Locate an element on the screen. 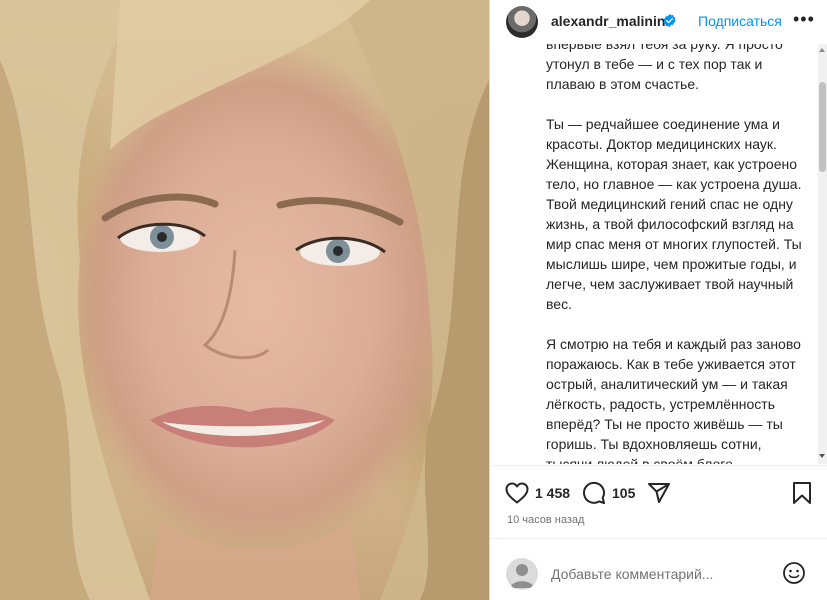 The height and width of the screenshot is (600, 827). comments-count: 105 is located at coordinates (623, 493).